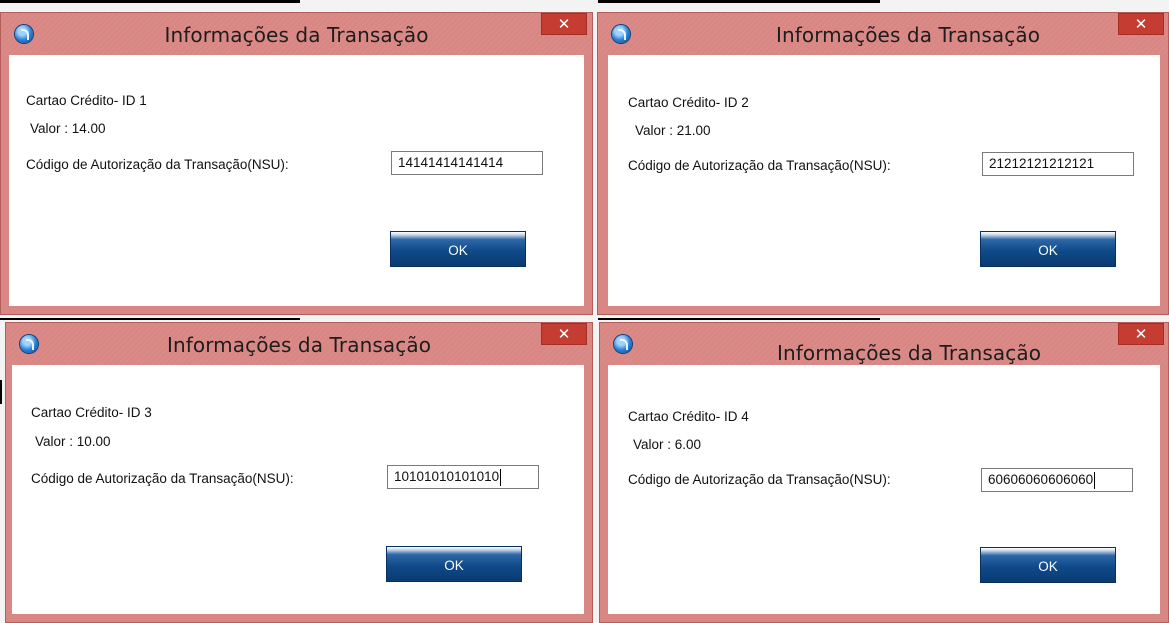  What do you see at coordinates (451, 162) in the screenshot?
I see `nsu-input-value: 14141414141414` at bounding box center [451, 162].